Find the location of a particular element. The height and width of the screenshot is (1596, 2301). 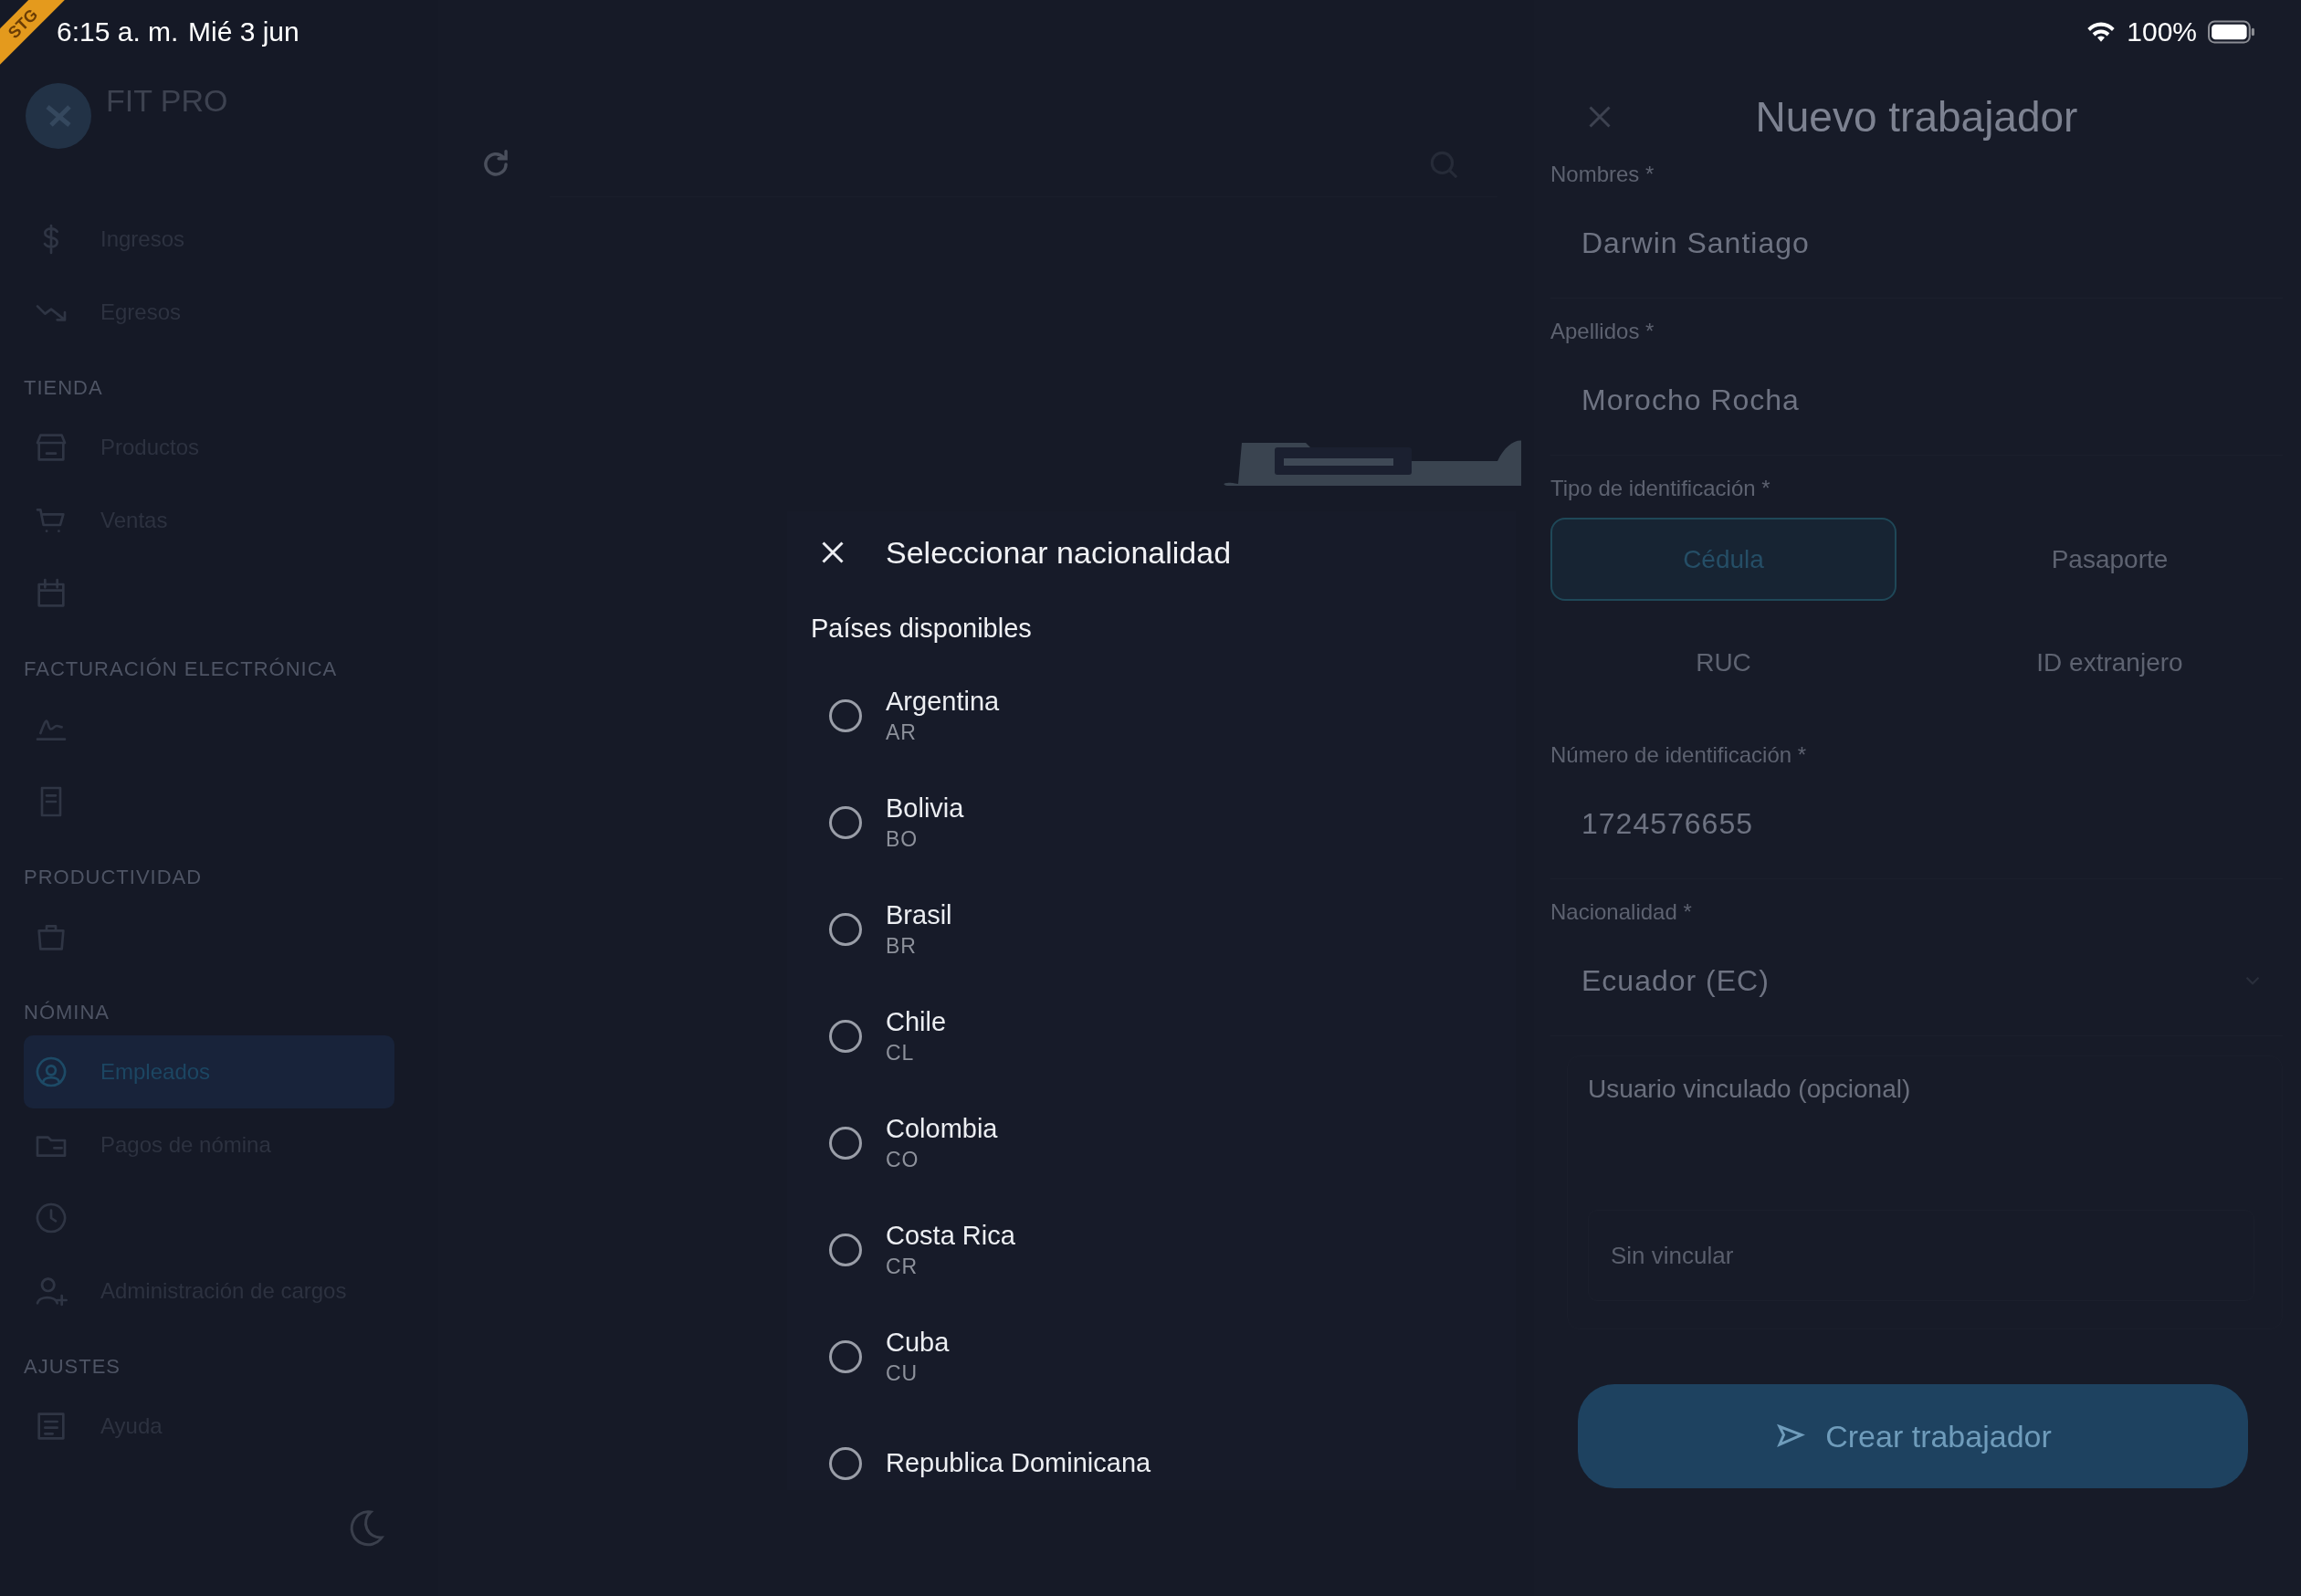

dropdown-field: Ecuador (EC) is located at coordinates (1916, 981).